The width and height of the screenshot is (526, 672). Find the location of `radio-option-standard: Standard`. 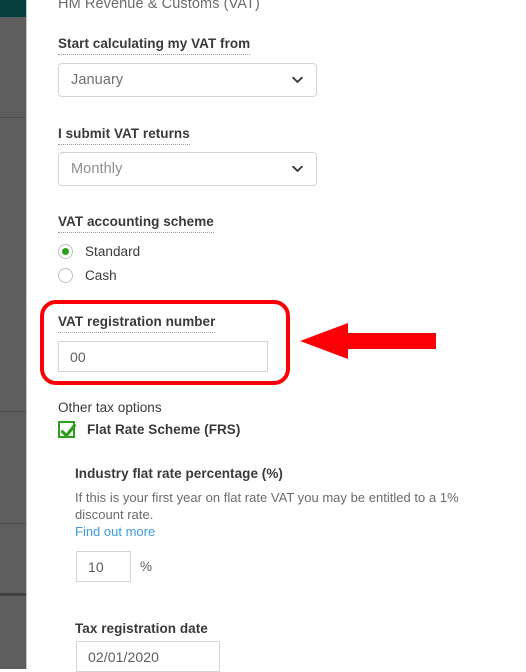

radio-option-standard: Standard is located at coordinates (99, 251).